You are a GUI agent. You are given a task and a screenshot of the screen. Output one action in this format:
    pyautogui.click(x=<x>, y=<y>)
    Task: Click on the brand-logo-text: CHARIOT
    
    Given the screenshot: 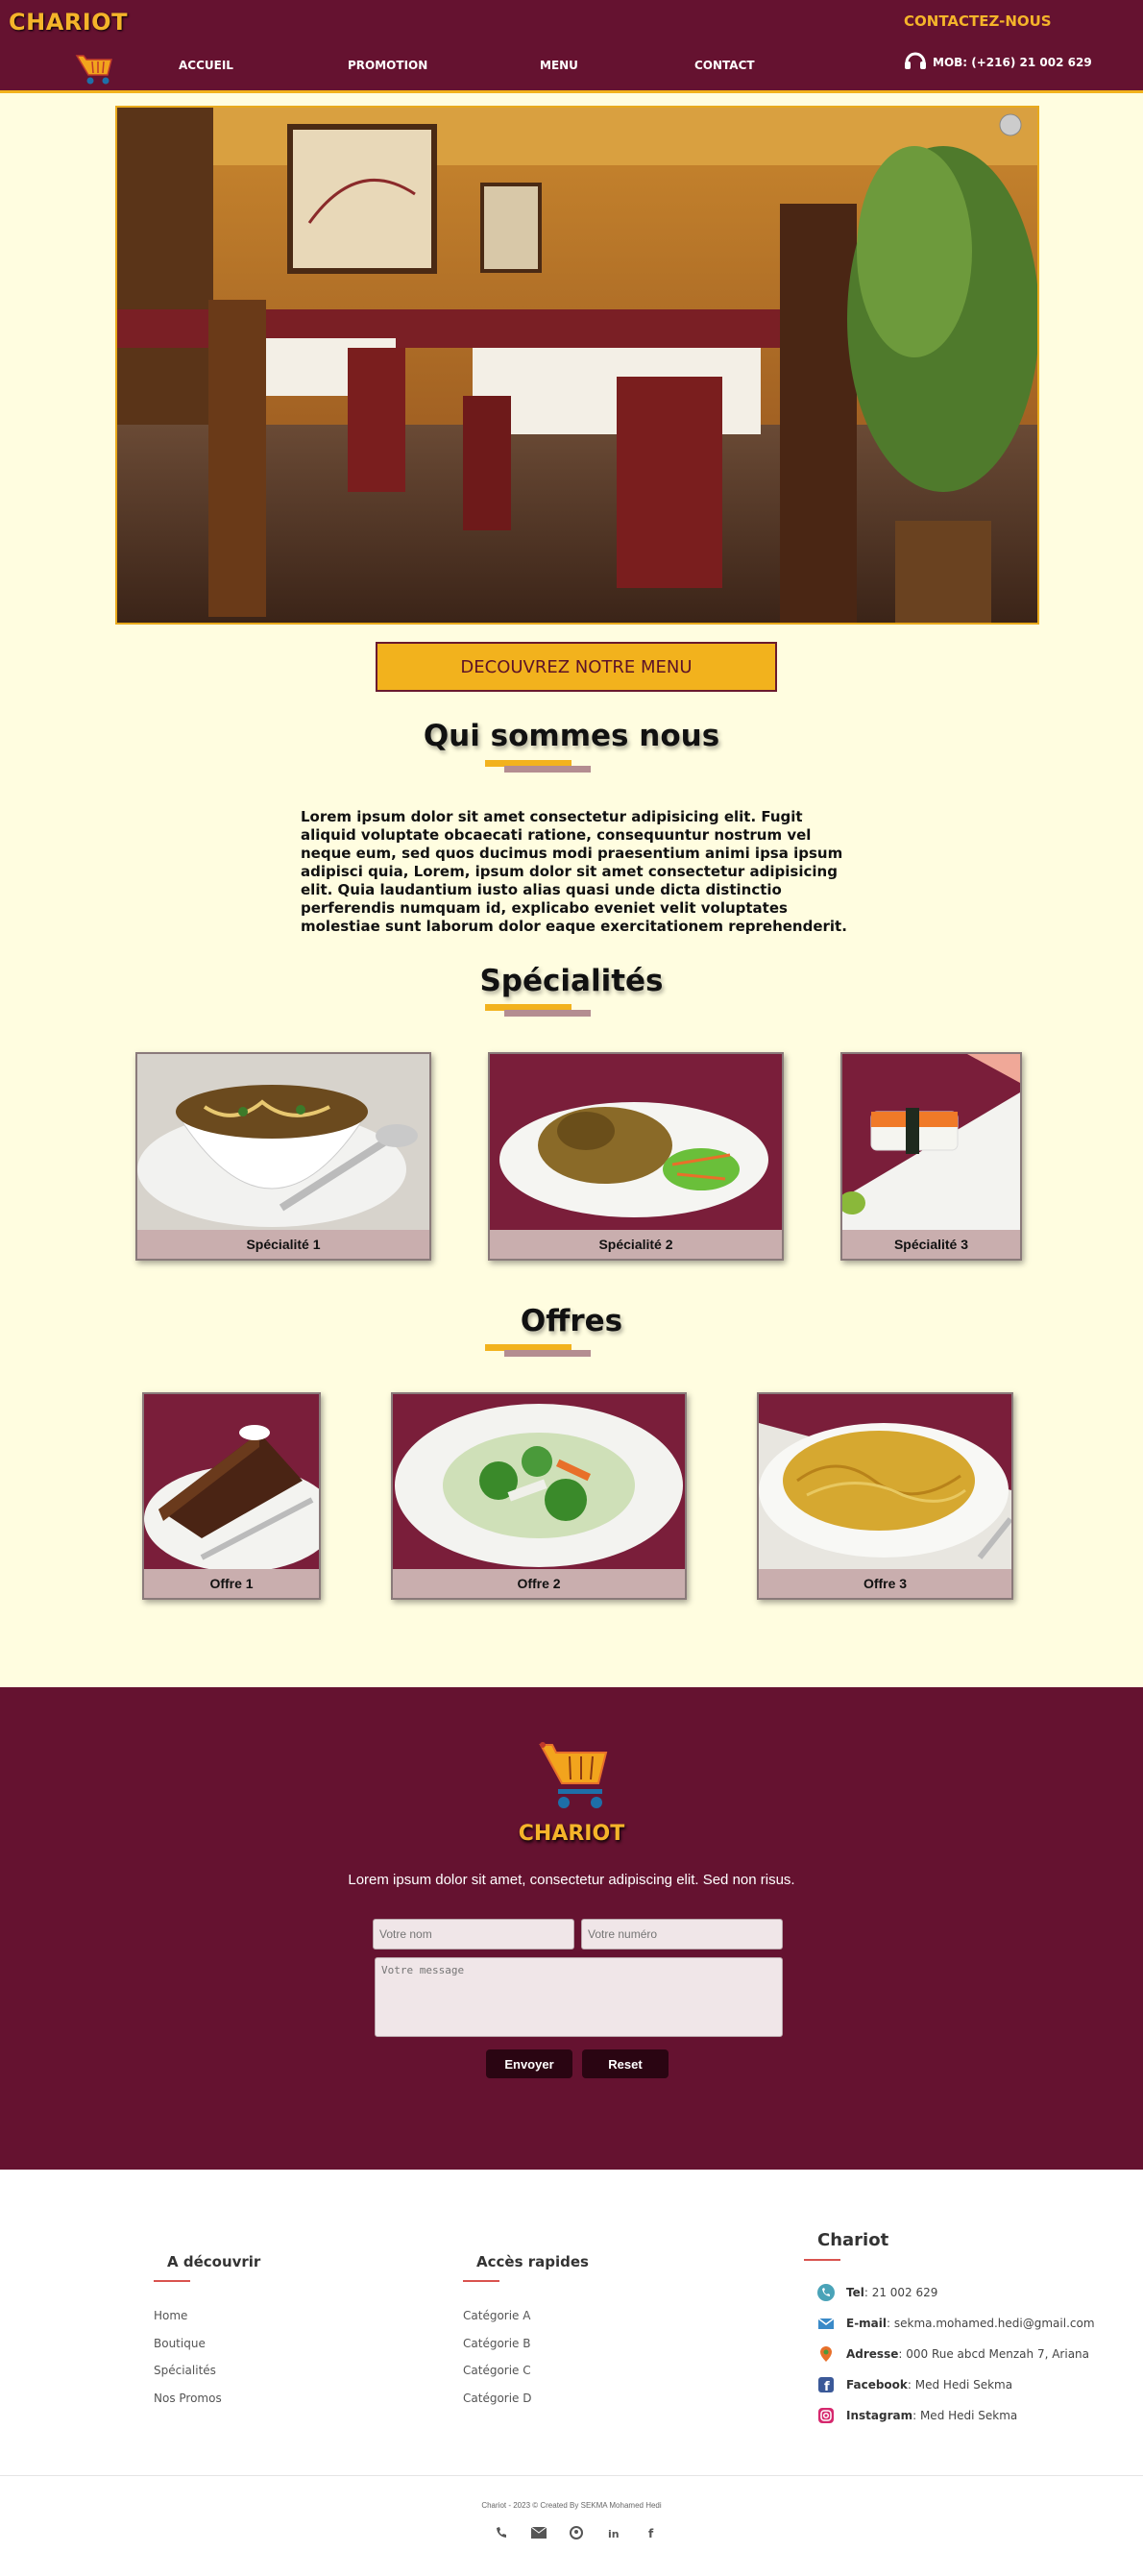 What is the action you would take?
    pyautogui.click(x=68, y=22)
    